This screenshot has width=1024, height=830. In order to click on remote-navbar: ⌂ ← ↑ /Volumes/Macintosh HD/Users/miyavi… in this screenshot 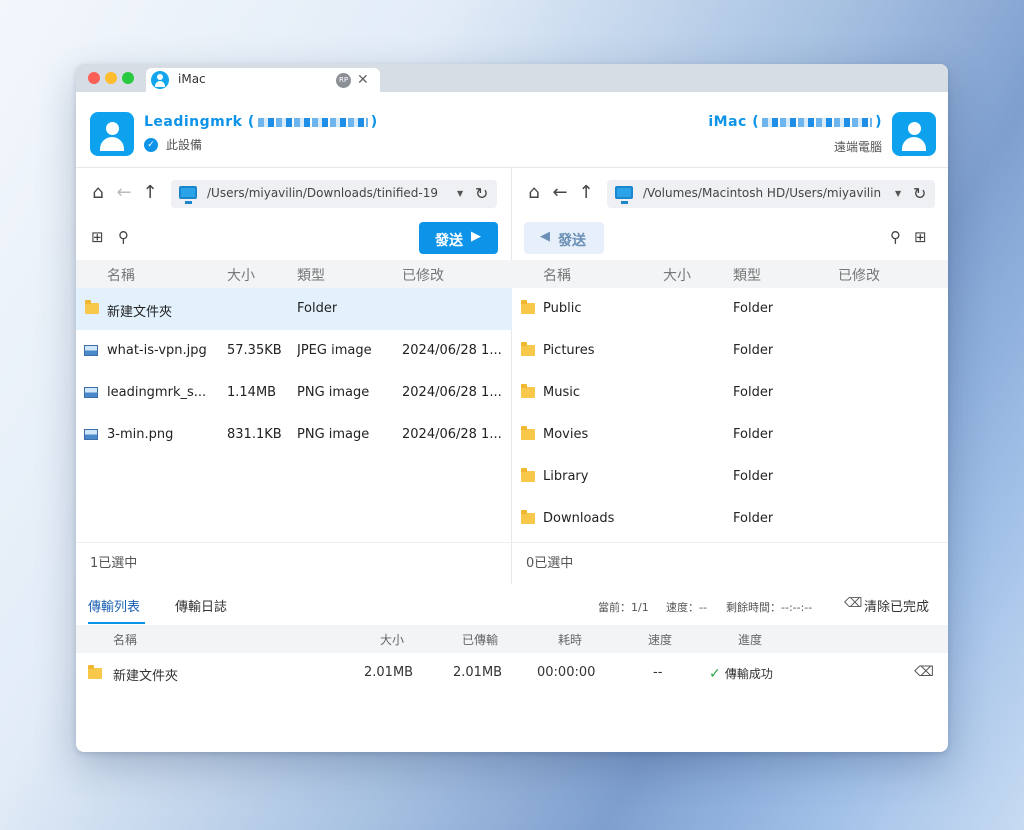, I will do `click(730, 193)`.